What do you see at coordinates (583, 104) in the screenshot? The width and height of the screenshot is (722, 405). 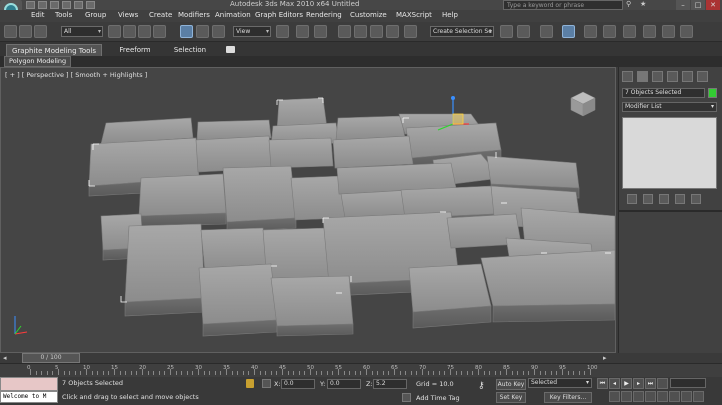 I see `viewcube-icon` at bounding box center [583, 104].